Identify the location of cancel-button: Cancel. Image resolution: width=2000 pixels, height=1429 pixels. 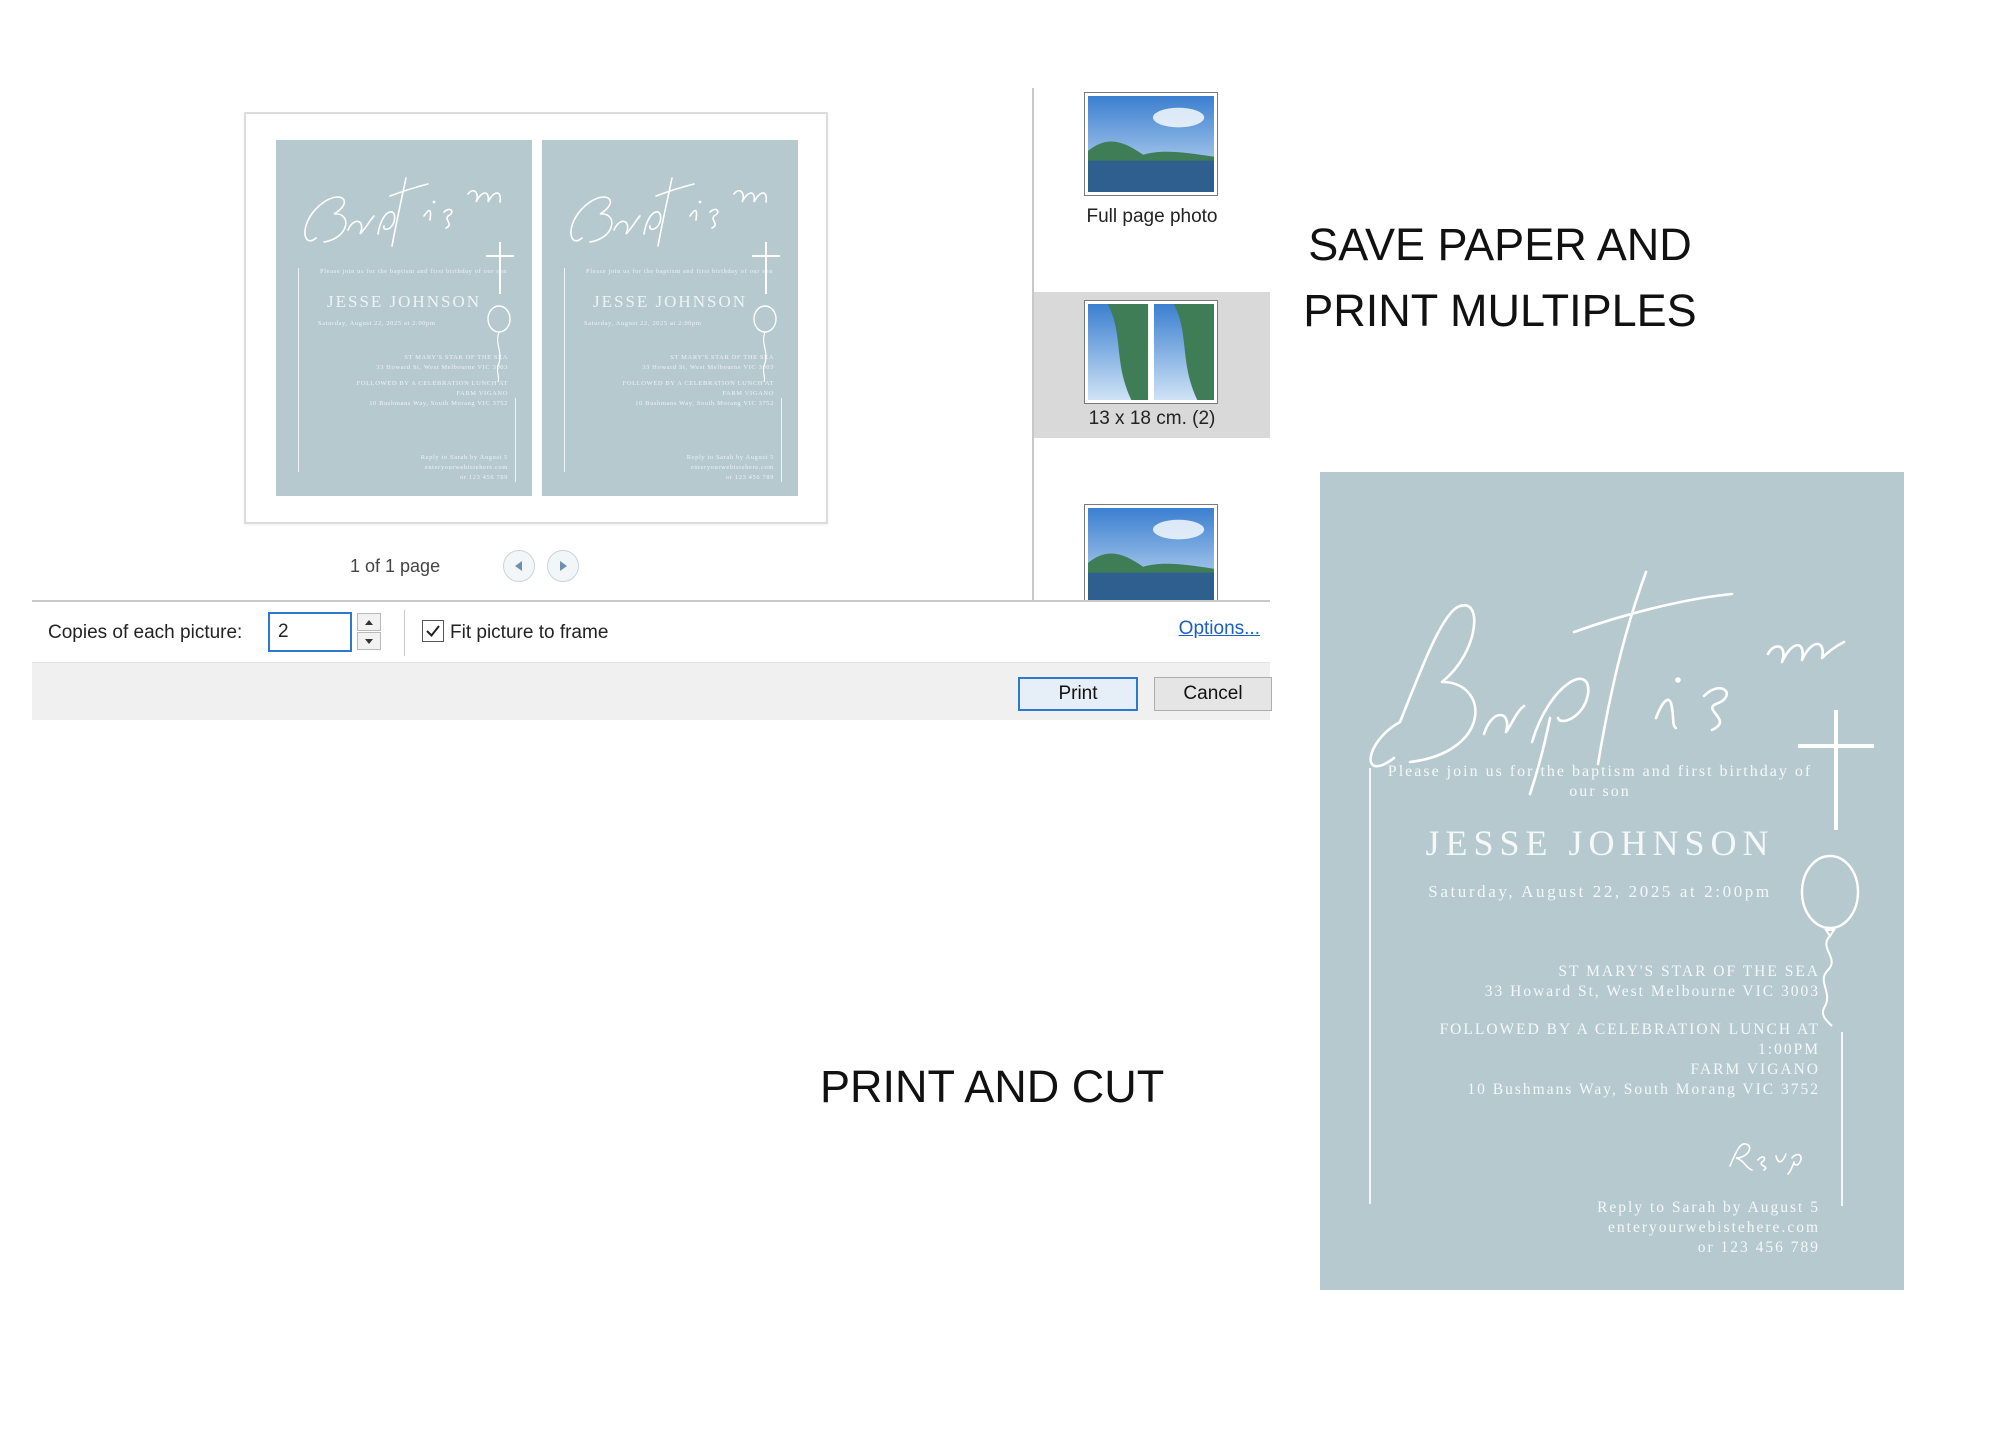
(1213, 694).